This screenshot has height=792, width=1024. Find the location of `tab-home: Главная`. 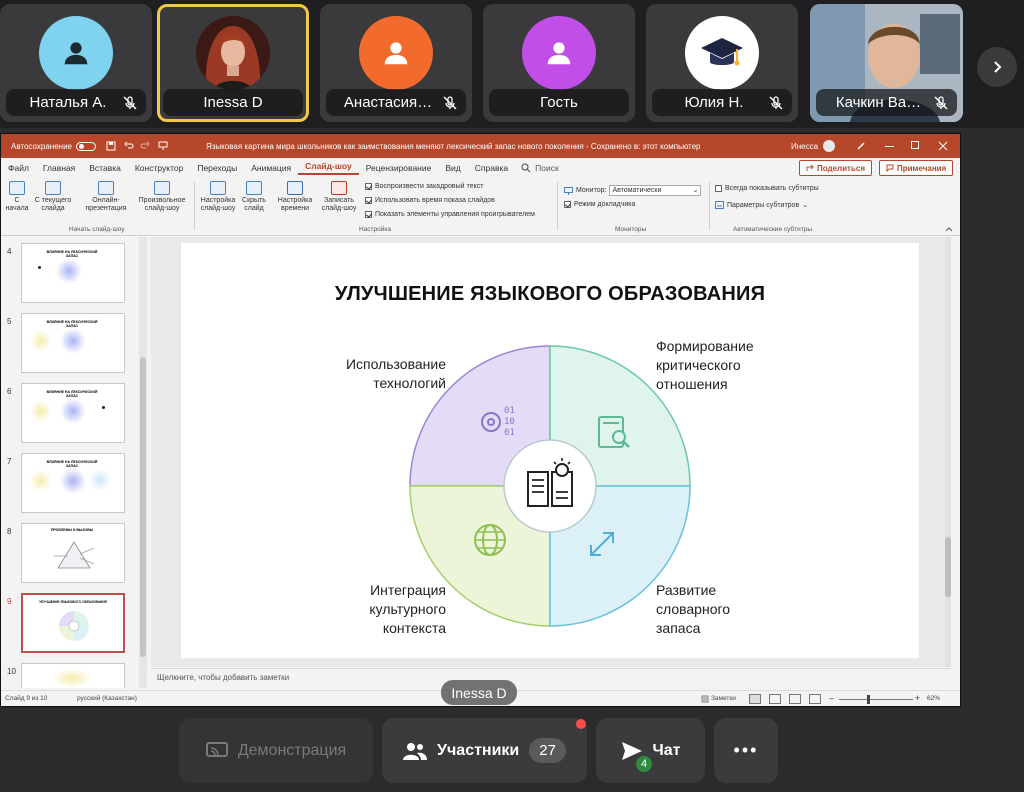

tab-home: Главная is located at coordinates (59, 168).